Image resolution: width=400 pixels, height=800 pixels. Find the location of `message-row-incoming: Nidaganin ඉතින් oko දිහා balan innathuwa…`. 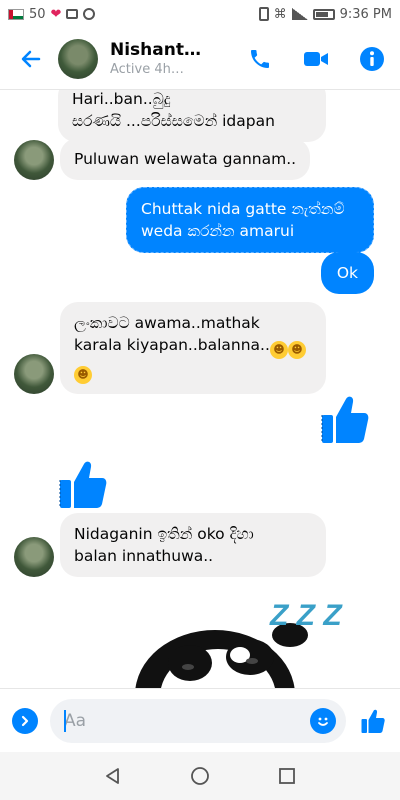

message-row-incoming: Nidaganin ඉතින් oko දිහා balan innathuwa… is located at coordinates (170, 545).